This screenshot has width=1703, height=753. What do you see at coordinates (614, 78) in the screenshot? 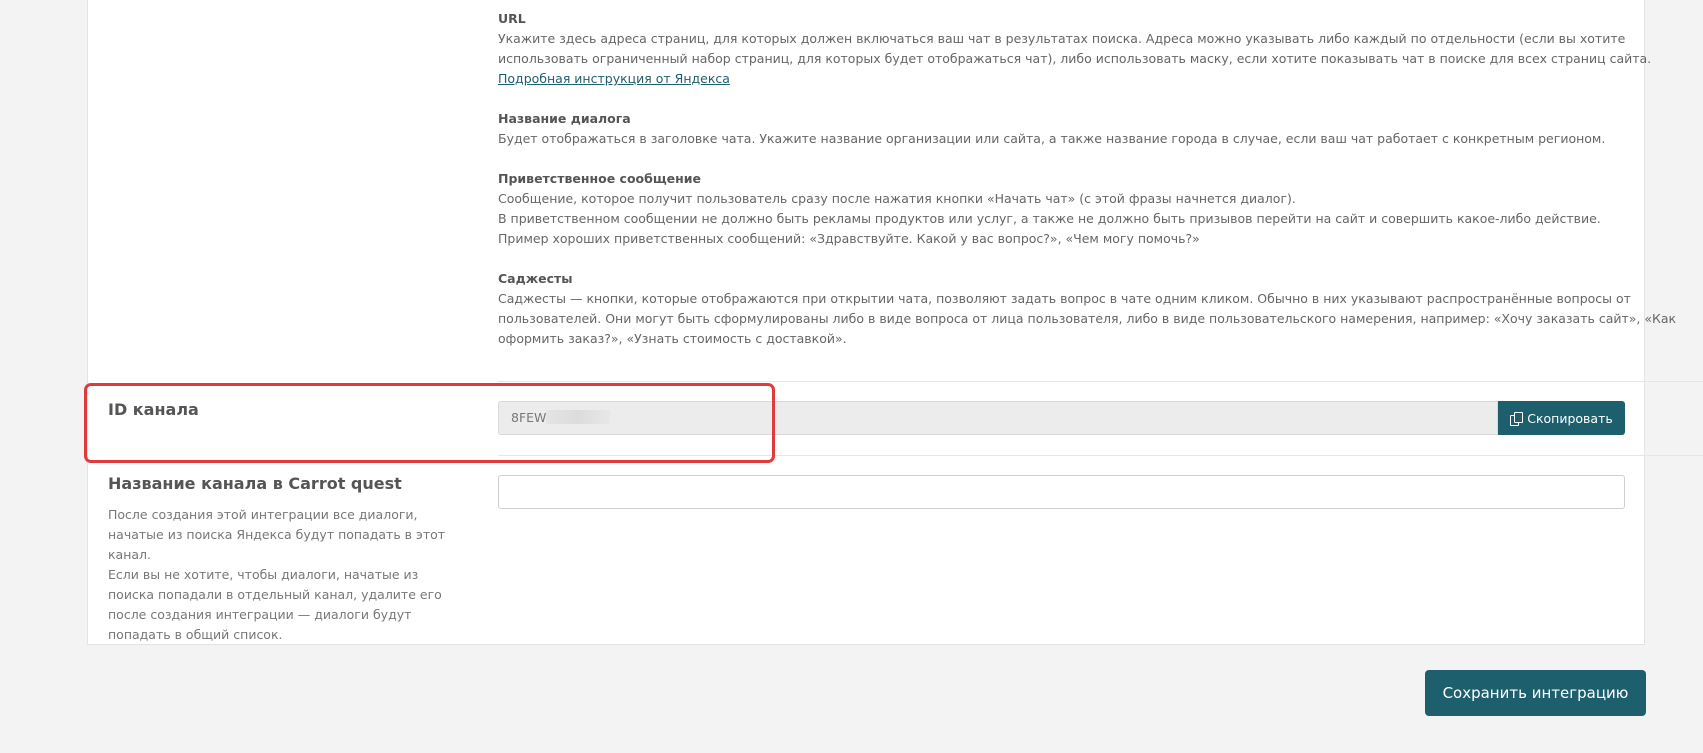
I see `yandex-instruction-link: Подробная инструкция от Яндекса` at bounding box center [614, 78].